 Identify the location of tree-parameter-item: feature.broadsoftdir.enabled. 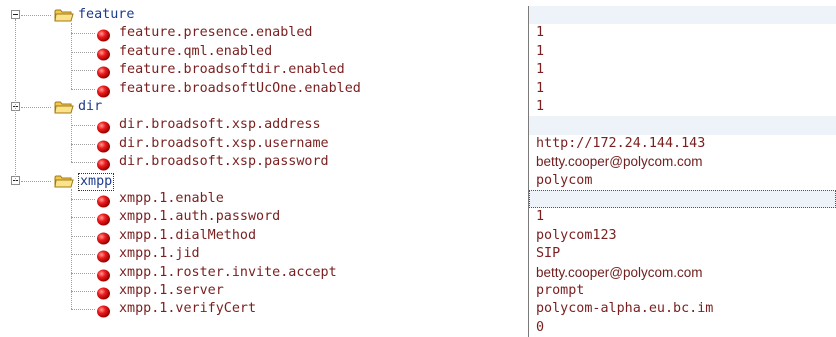
(260, 70).